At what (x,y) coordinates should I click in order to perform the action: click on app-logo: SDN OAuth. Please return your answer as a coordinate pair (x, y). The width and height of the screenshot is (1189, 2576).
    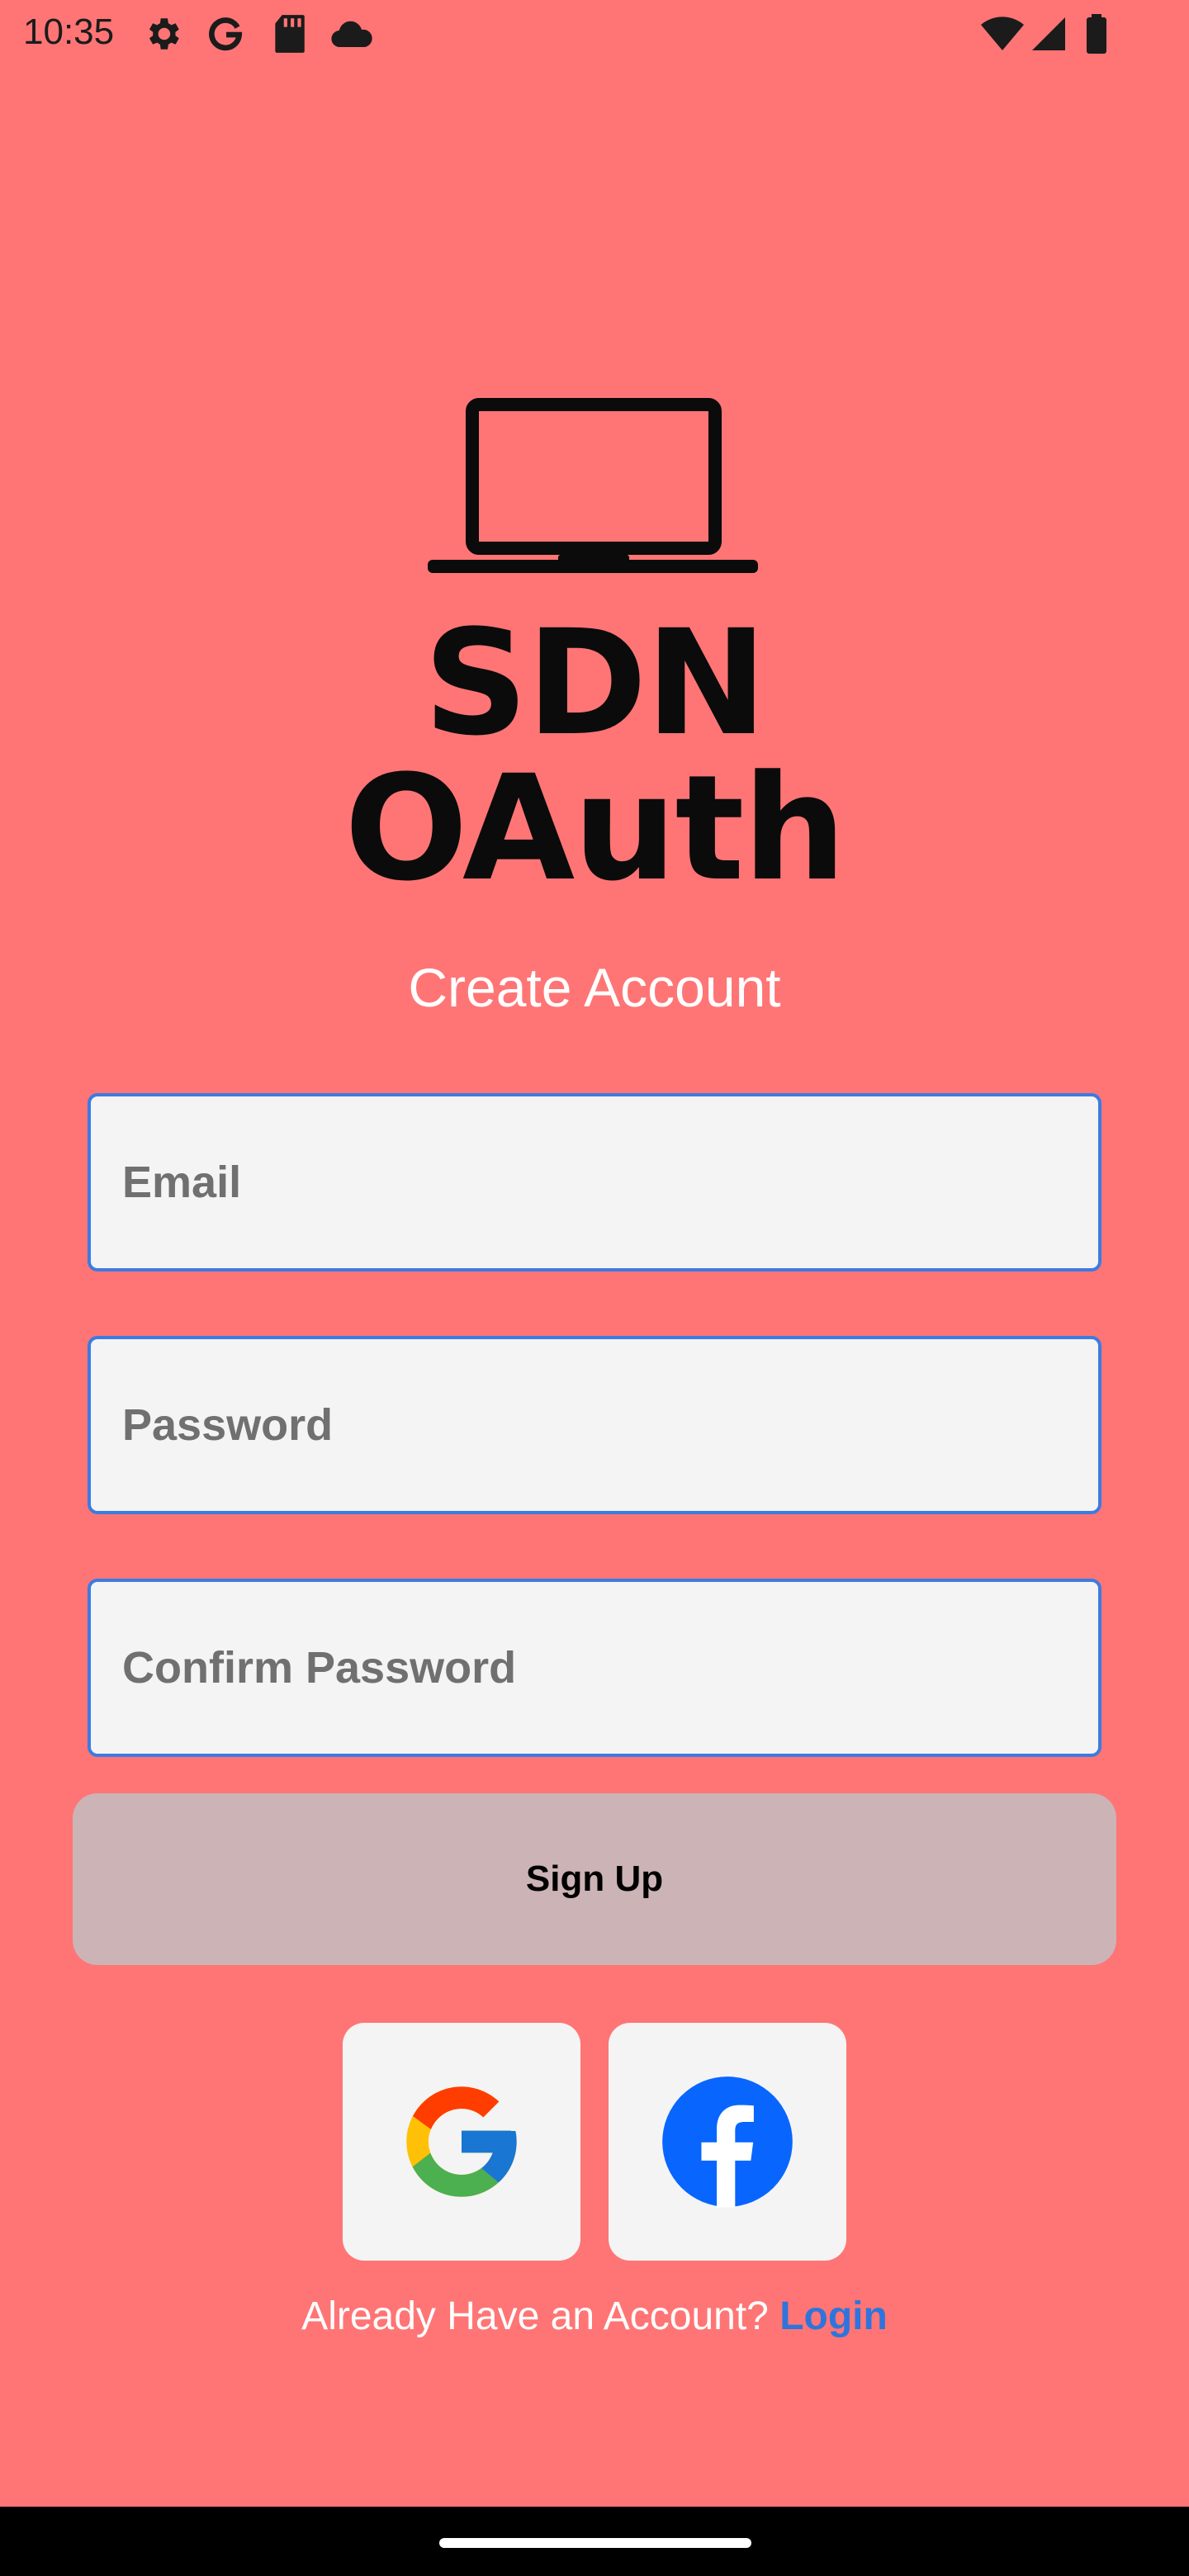
    Looking at the image, I should click on (594, 645).